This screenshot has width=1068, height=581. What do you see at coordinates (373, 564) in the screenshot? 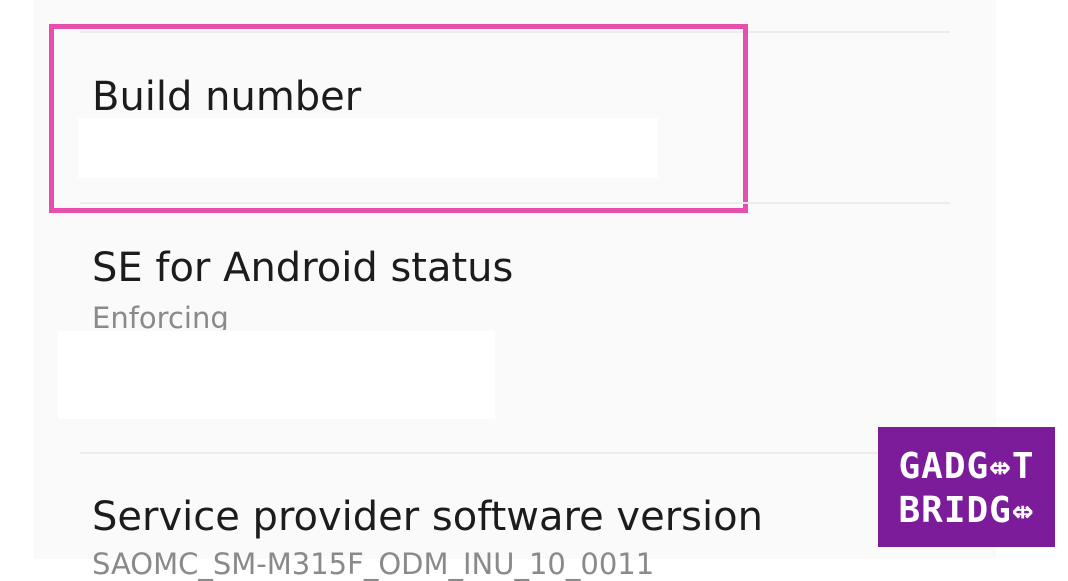
I see `service-provider-version-value: SAOMC_SM-M315F_ODM_INU_10_0011` at bounding box center [373, 564].